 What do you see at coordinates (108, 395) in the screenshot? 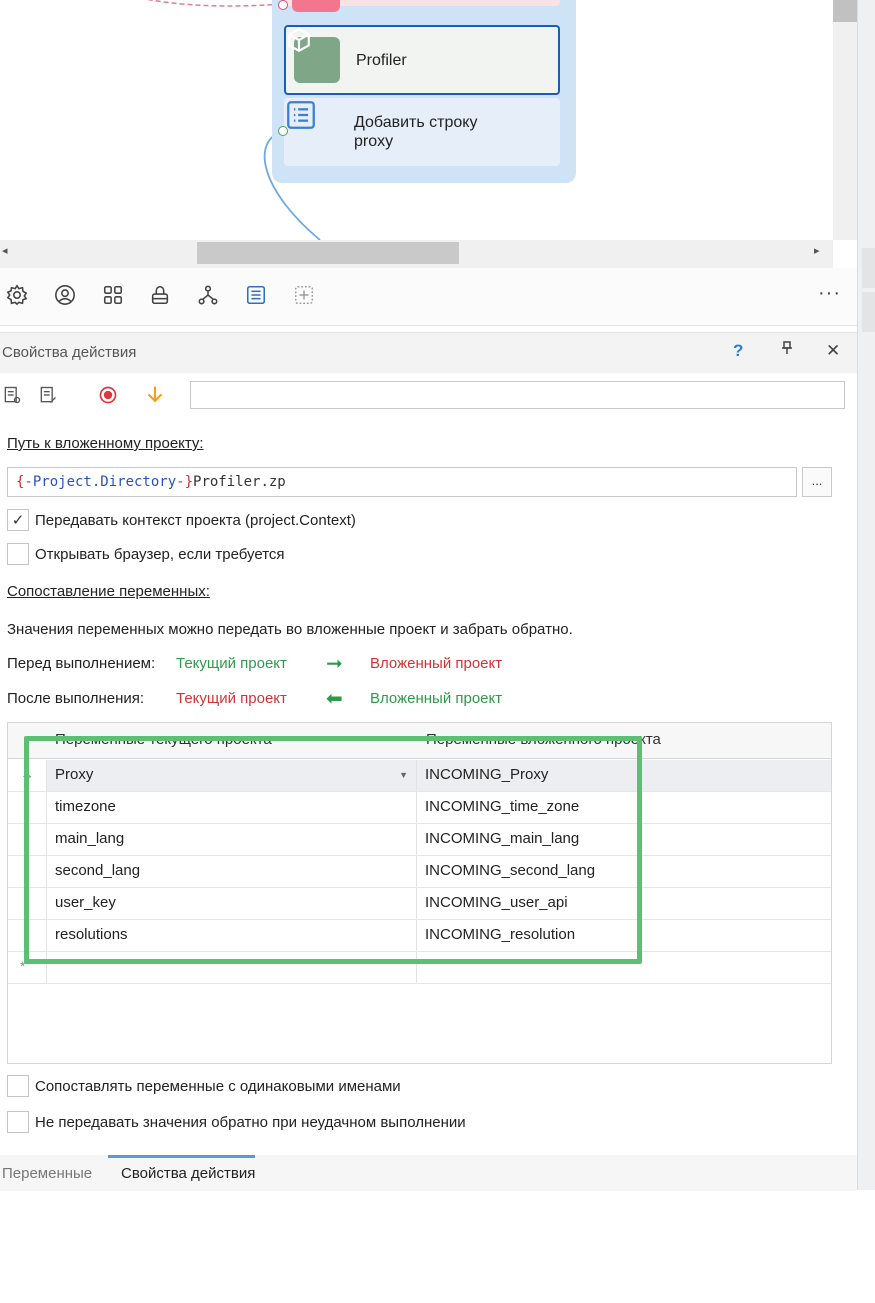
I see `record-icon` at bounding box center [108, 395].